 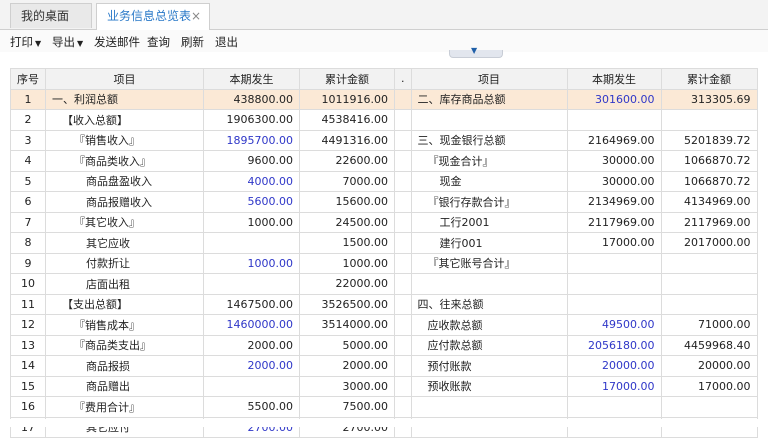 What do you see at coordinates (709, 345) in the screenshot?
I see `right-total-cell: 4459968.40` at bounding box center [709, 345].